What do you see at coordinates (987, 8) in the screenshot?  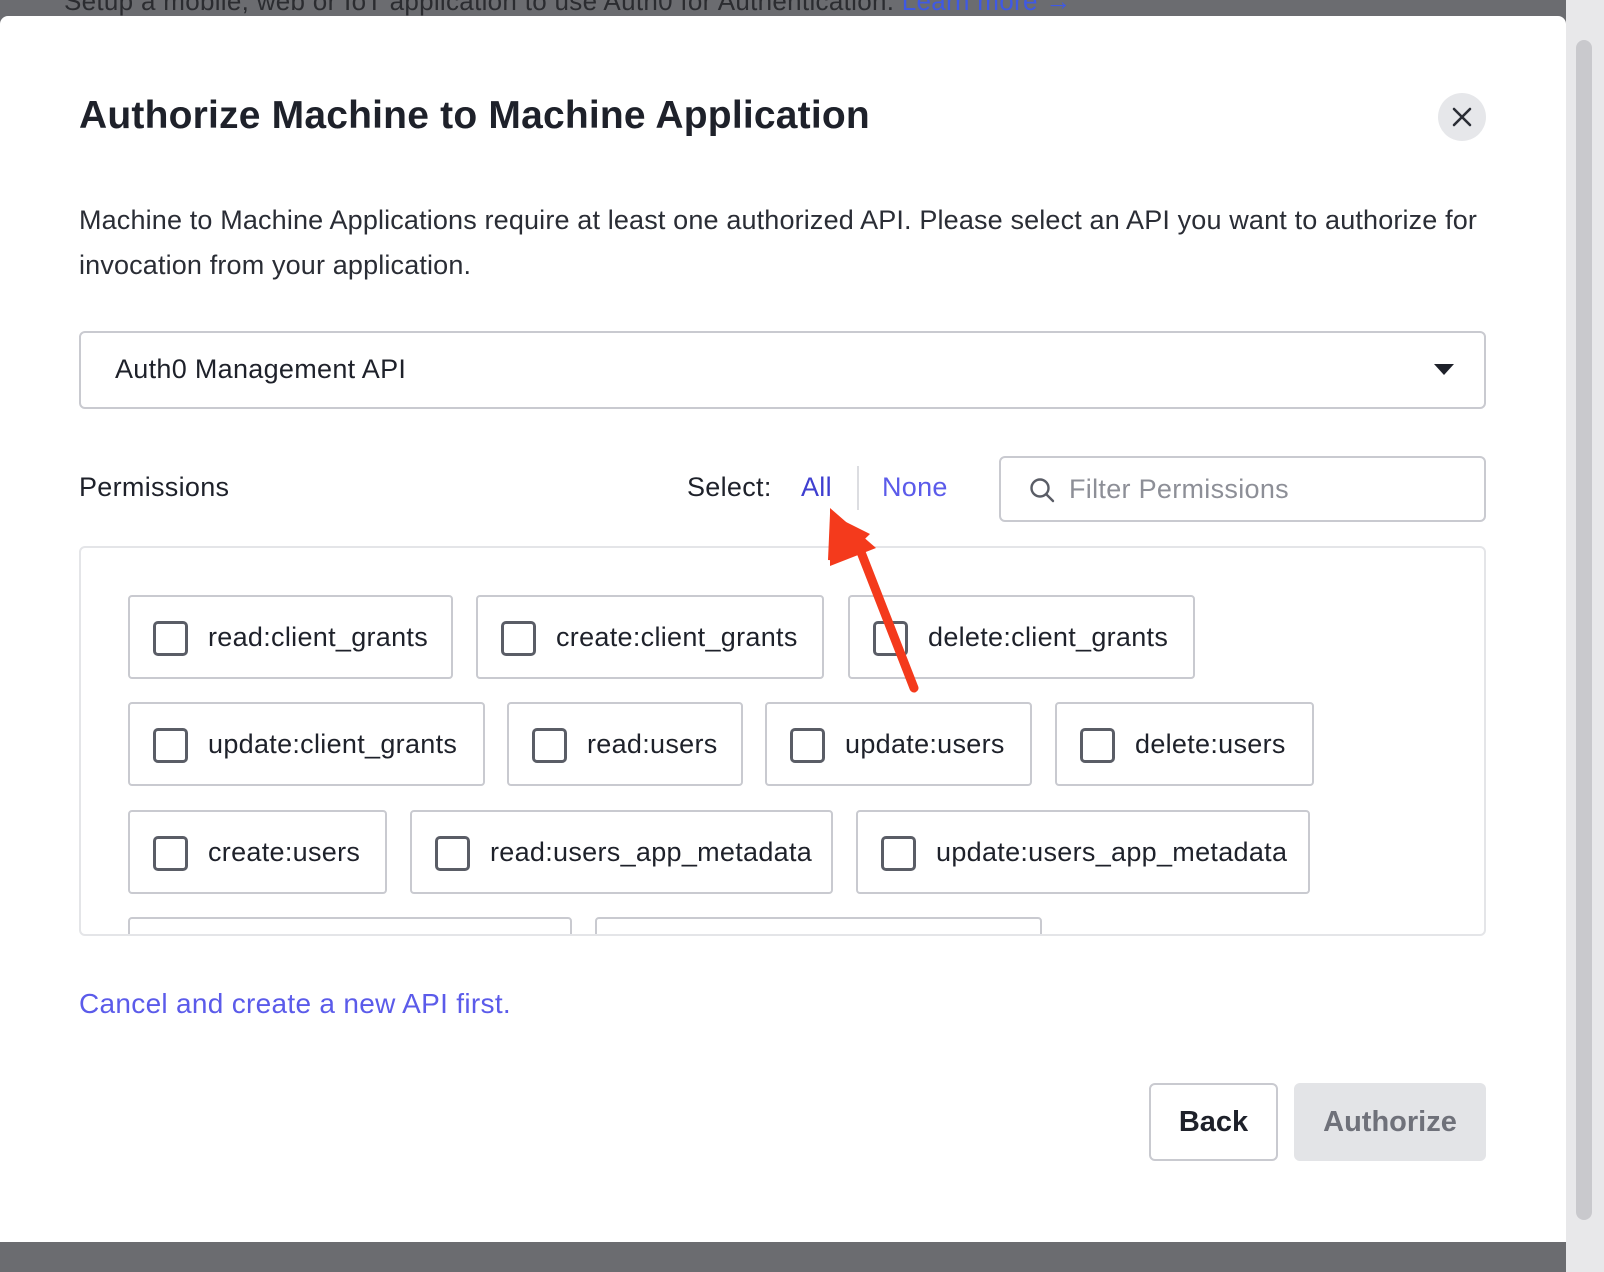 I see `learn-more-link: Learn more →` at bounding box center [987, 8].